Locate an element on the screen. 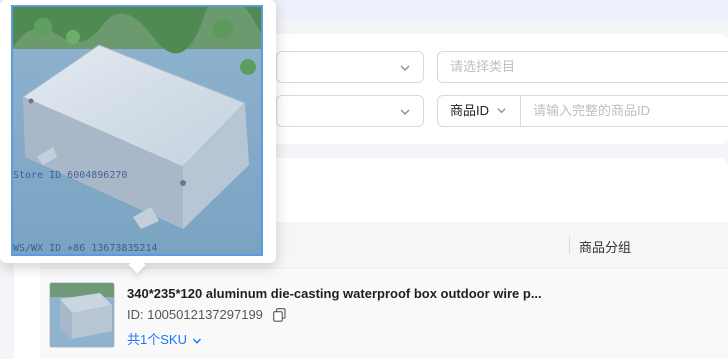 This screenshot has height=359, width=728. product-id-text: ID: 1005012137297199 is located at coordinates (195, 314).